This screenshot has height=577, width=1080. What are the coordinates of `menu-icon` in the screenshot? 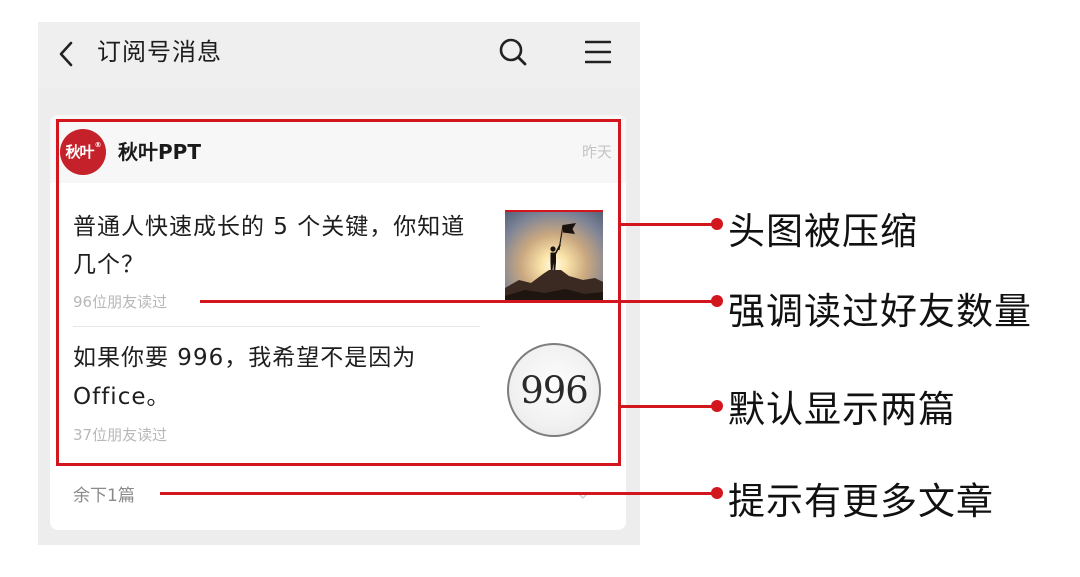 It's located at (598, 52).